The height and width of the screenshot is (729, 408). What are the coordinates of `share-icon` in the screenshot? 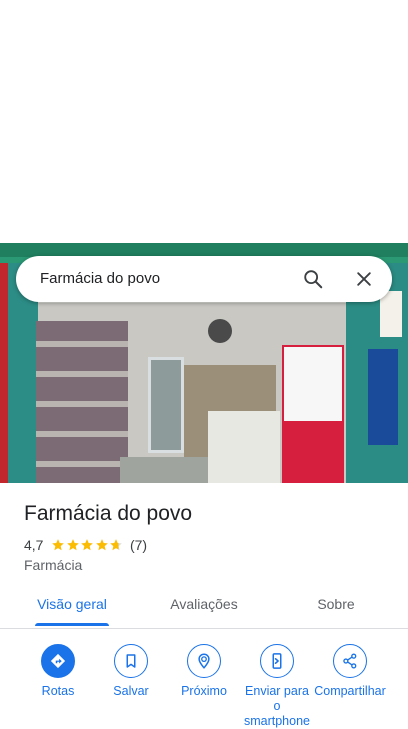 It's located at (350, 661).